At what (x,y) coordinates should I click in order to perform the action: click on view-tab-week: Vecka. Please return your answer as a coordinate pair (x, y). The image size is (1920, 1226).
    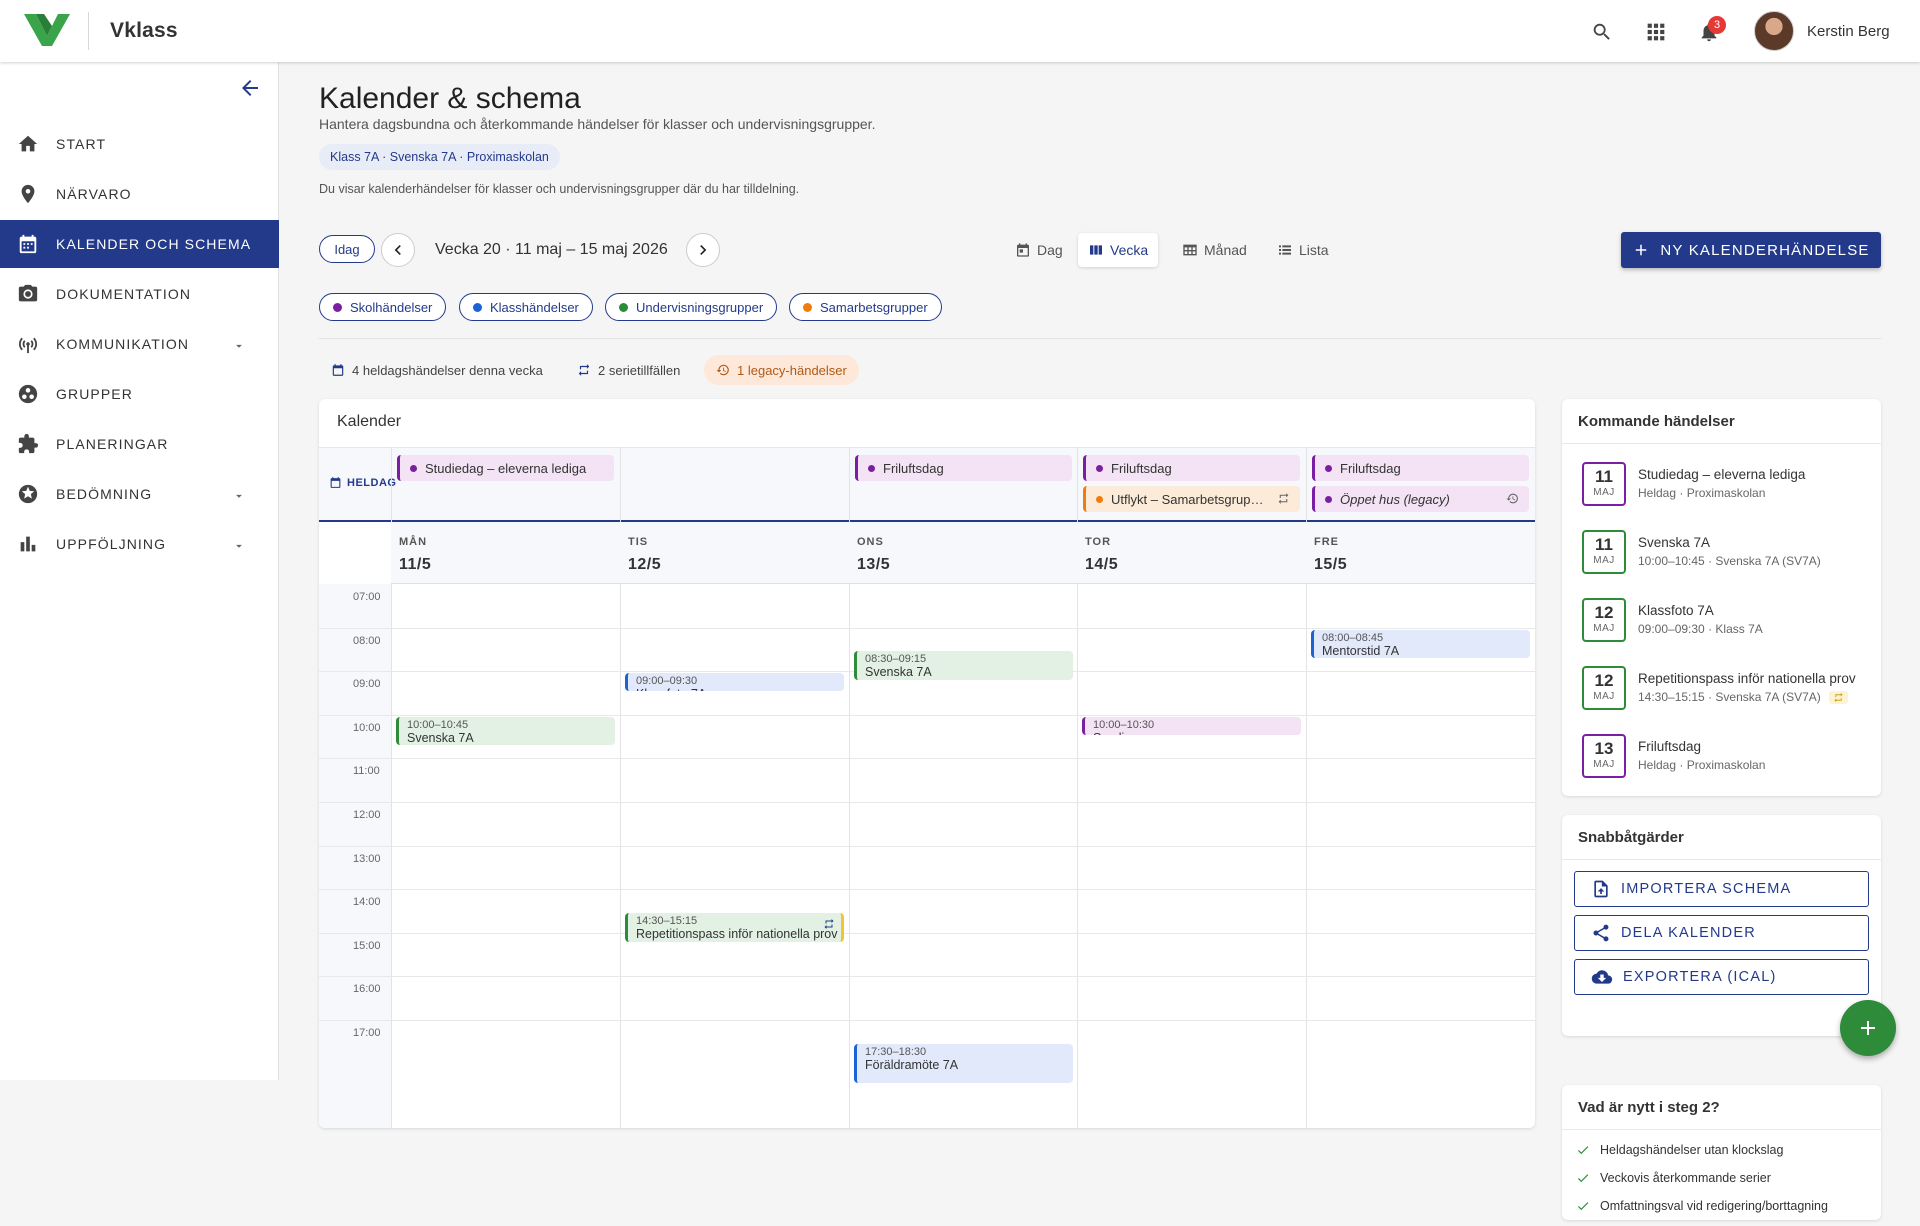
    Looking at the image, I should click on (1118, 250).